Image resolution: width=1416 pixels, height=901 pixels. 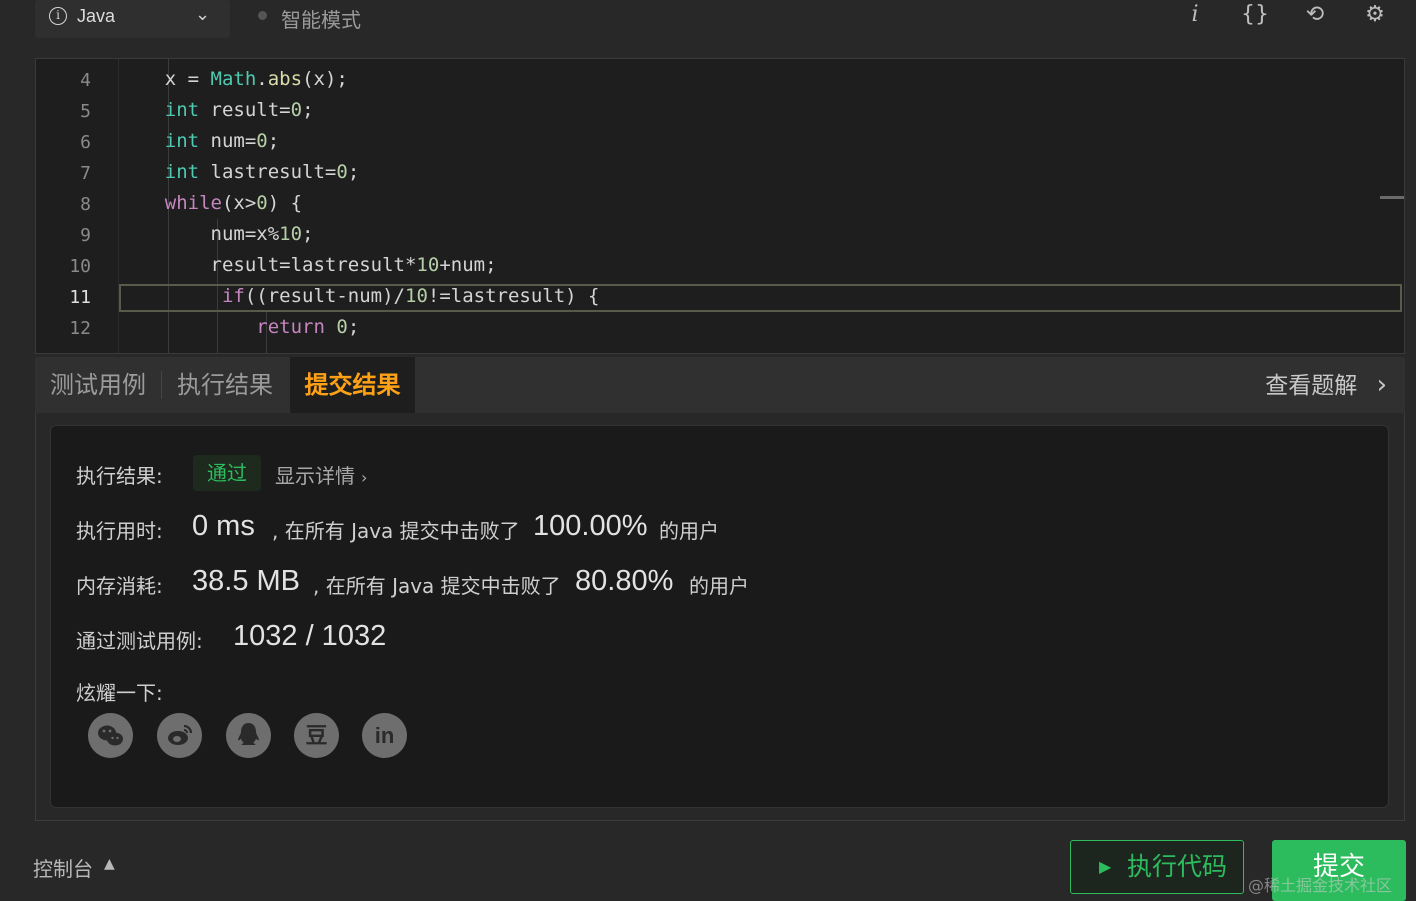 I want to click on settings-icon: ⚙, so click(x=1375, y=14).